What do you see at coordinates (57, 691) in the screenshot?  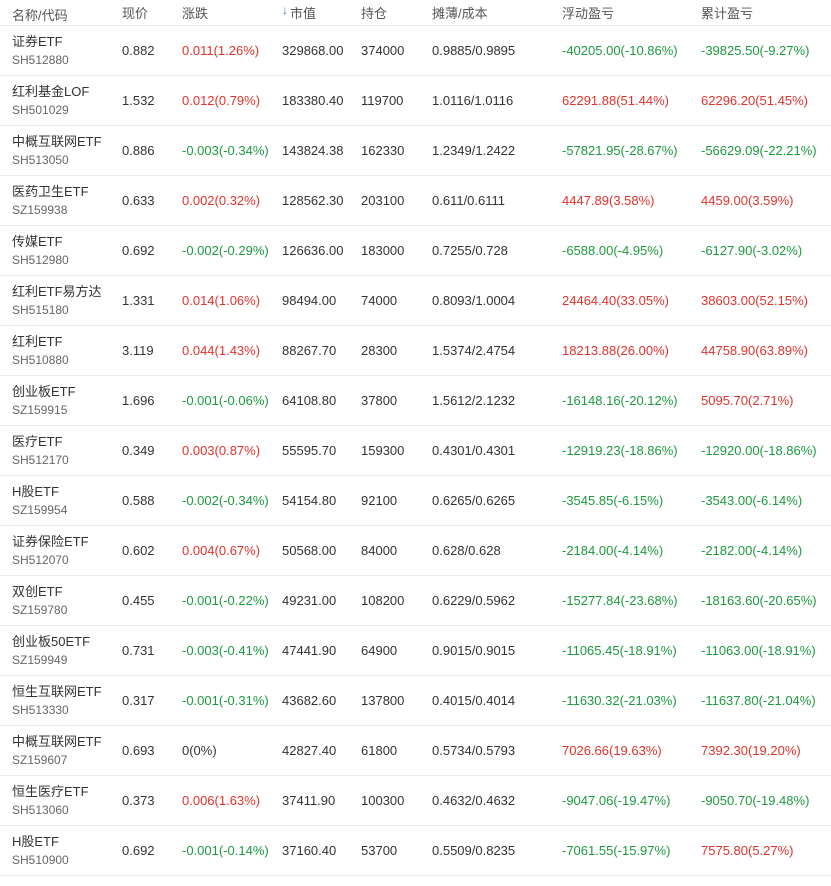 I see `fund-name: 恒生互联网ETF` at bounding box center [57, 691].